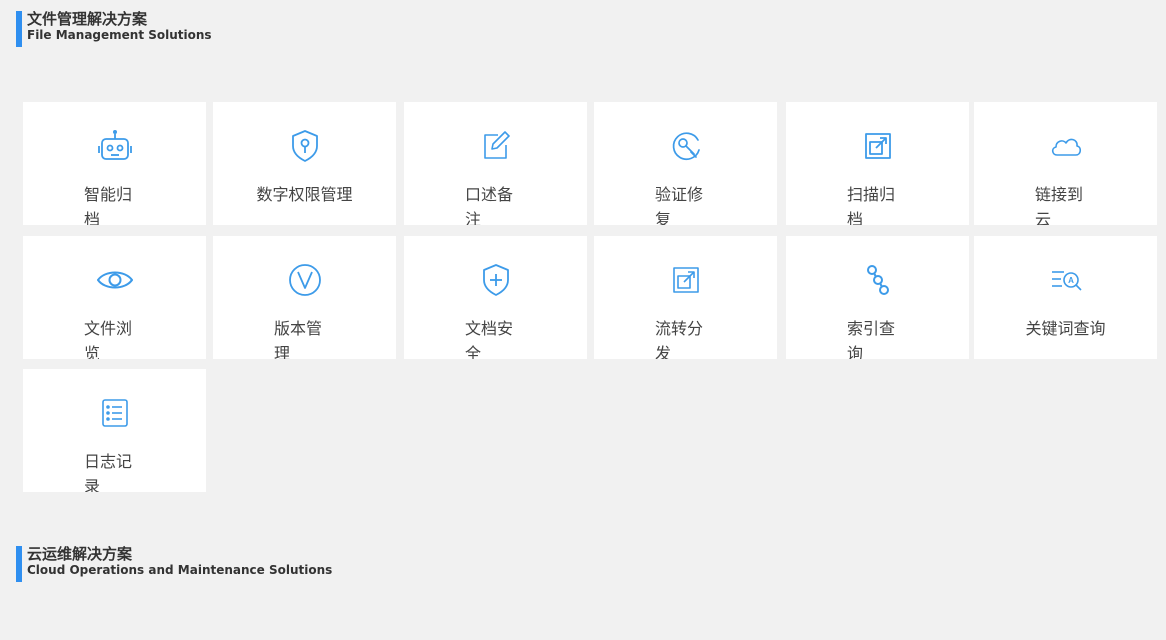 This screenshot has width=1166, height=640. I want to click on section-title: 云运维解决方案, so click(80, 554).